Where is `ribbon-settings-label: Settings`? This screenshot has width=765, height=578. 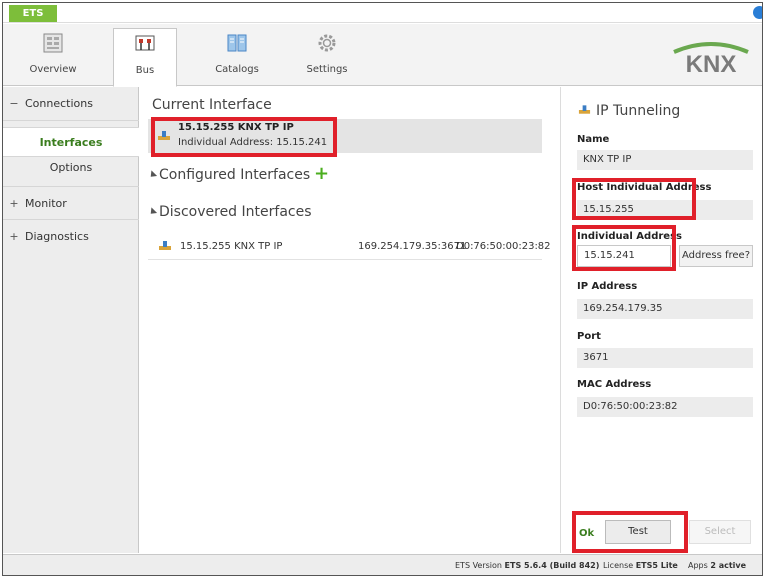 ribbon-settings-label: Settings is located at coordinates (327, 69).